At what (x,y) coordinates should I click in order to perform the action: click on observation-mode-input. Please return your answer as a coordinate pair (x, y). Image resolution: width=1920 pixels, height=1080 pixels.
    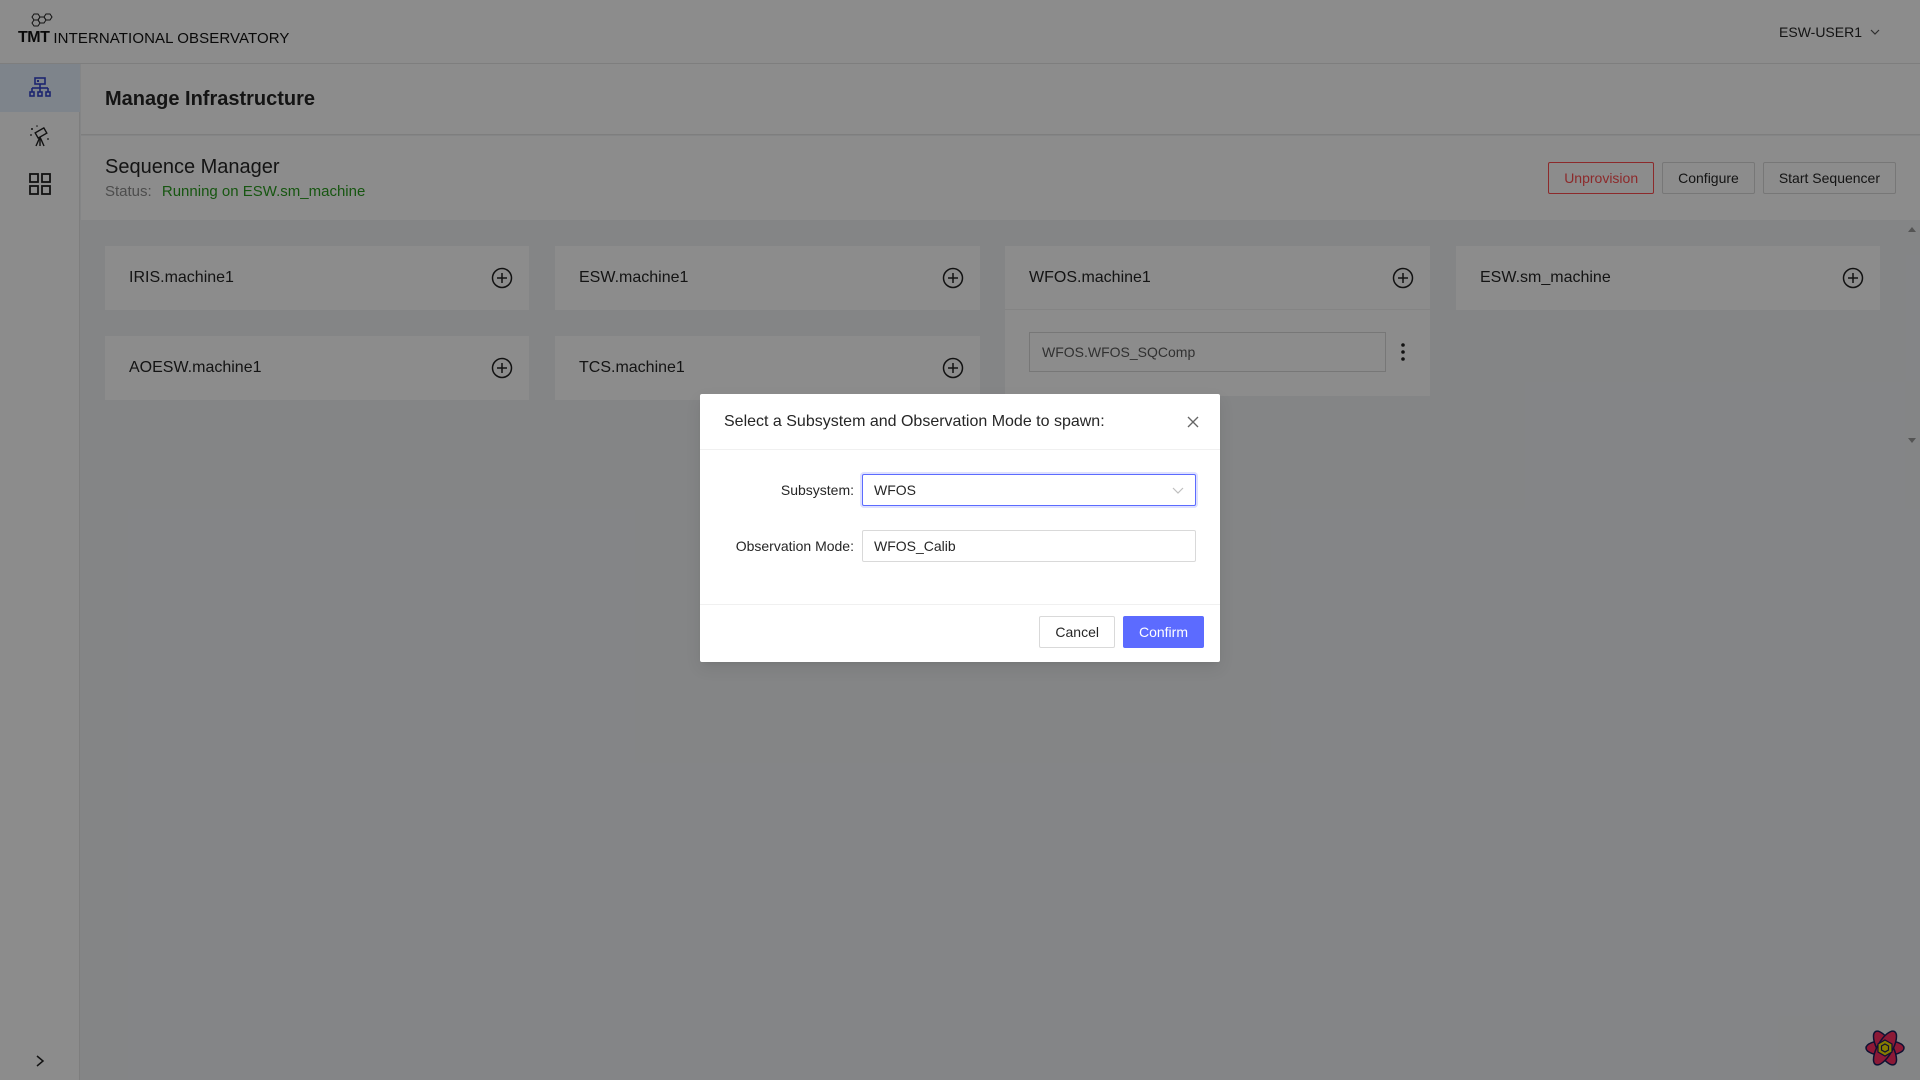
    Looking at the image, I should click on (1029, 546).